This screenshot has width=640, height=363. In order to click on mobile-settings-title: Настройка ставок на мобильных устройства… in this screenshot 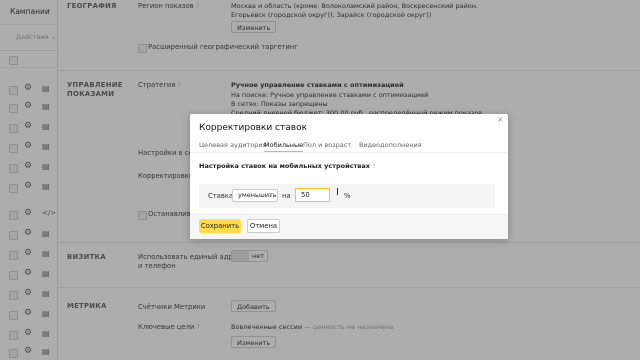, I will do `click(287, 166)`.